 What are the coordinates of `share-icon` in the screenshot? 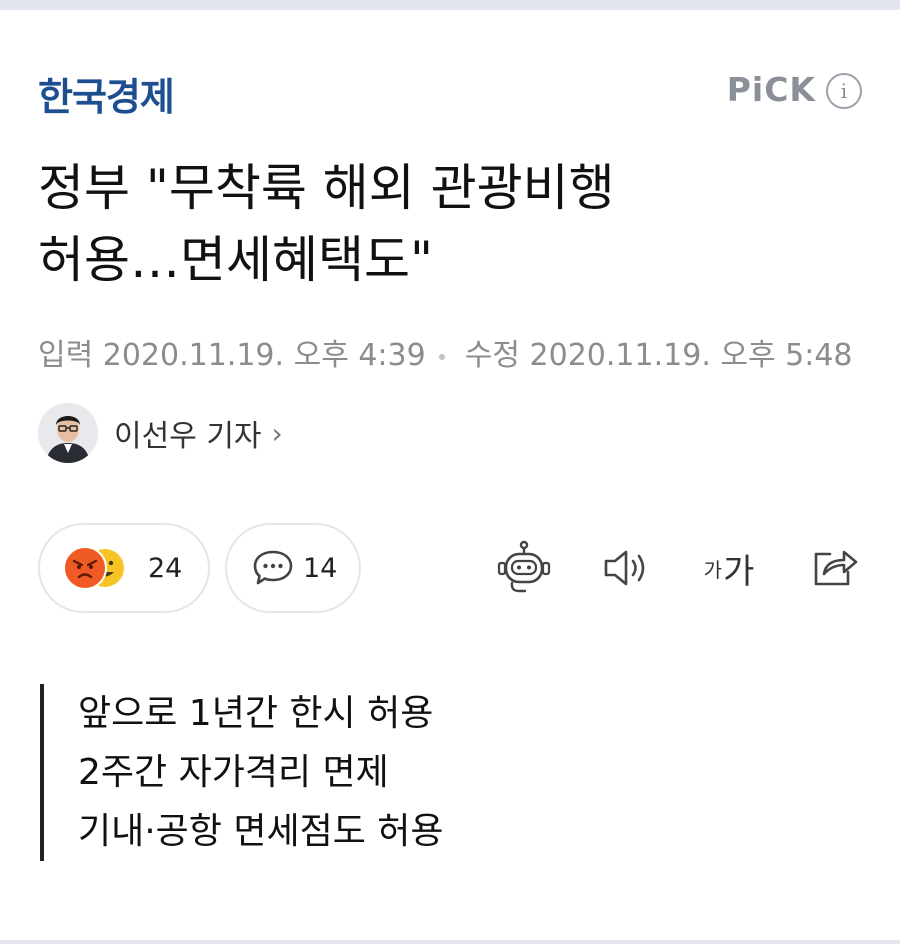 It's located at (836, 568).